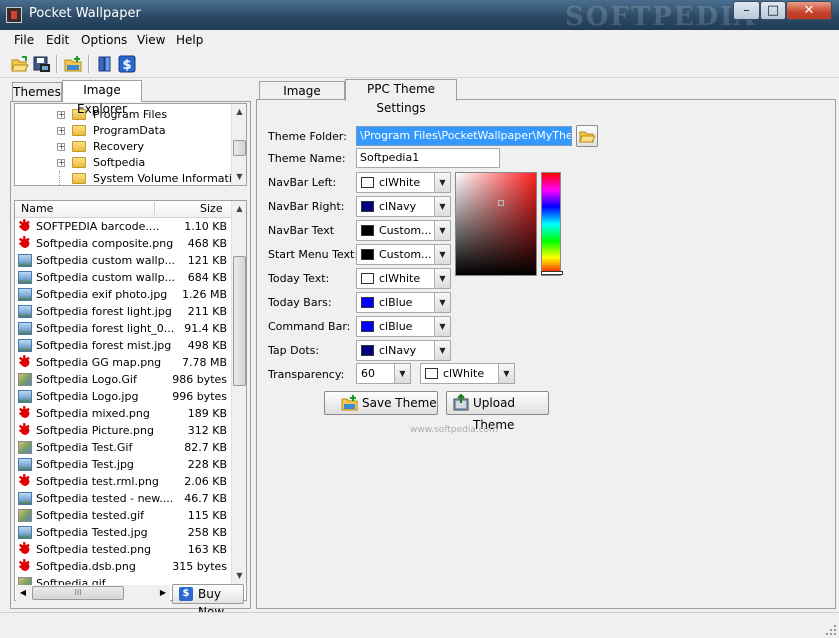 Image resolution: width=839 pixels, height=638 pixels. Describe the element at coordinates (123, 532) in the screenshot. I see `list-item: Softpedia Tested.jpg 258 KB` at that location.